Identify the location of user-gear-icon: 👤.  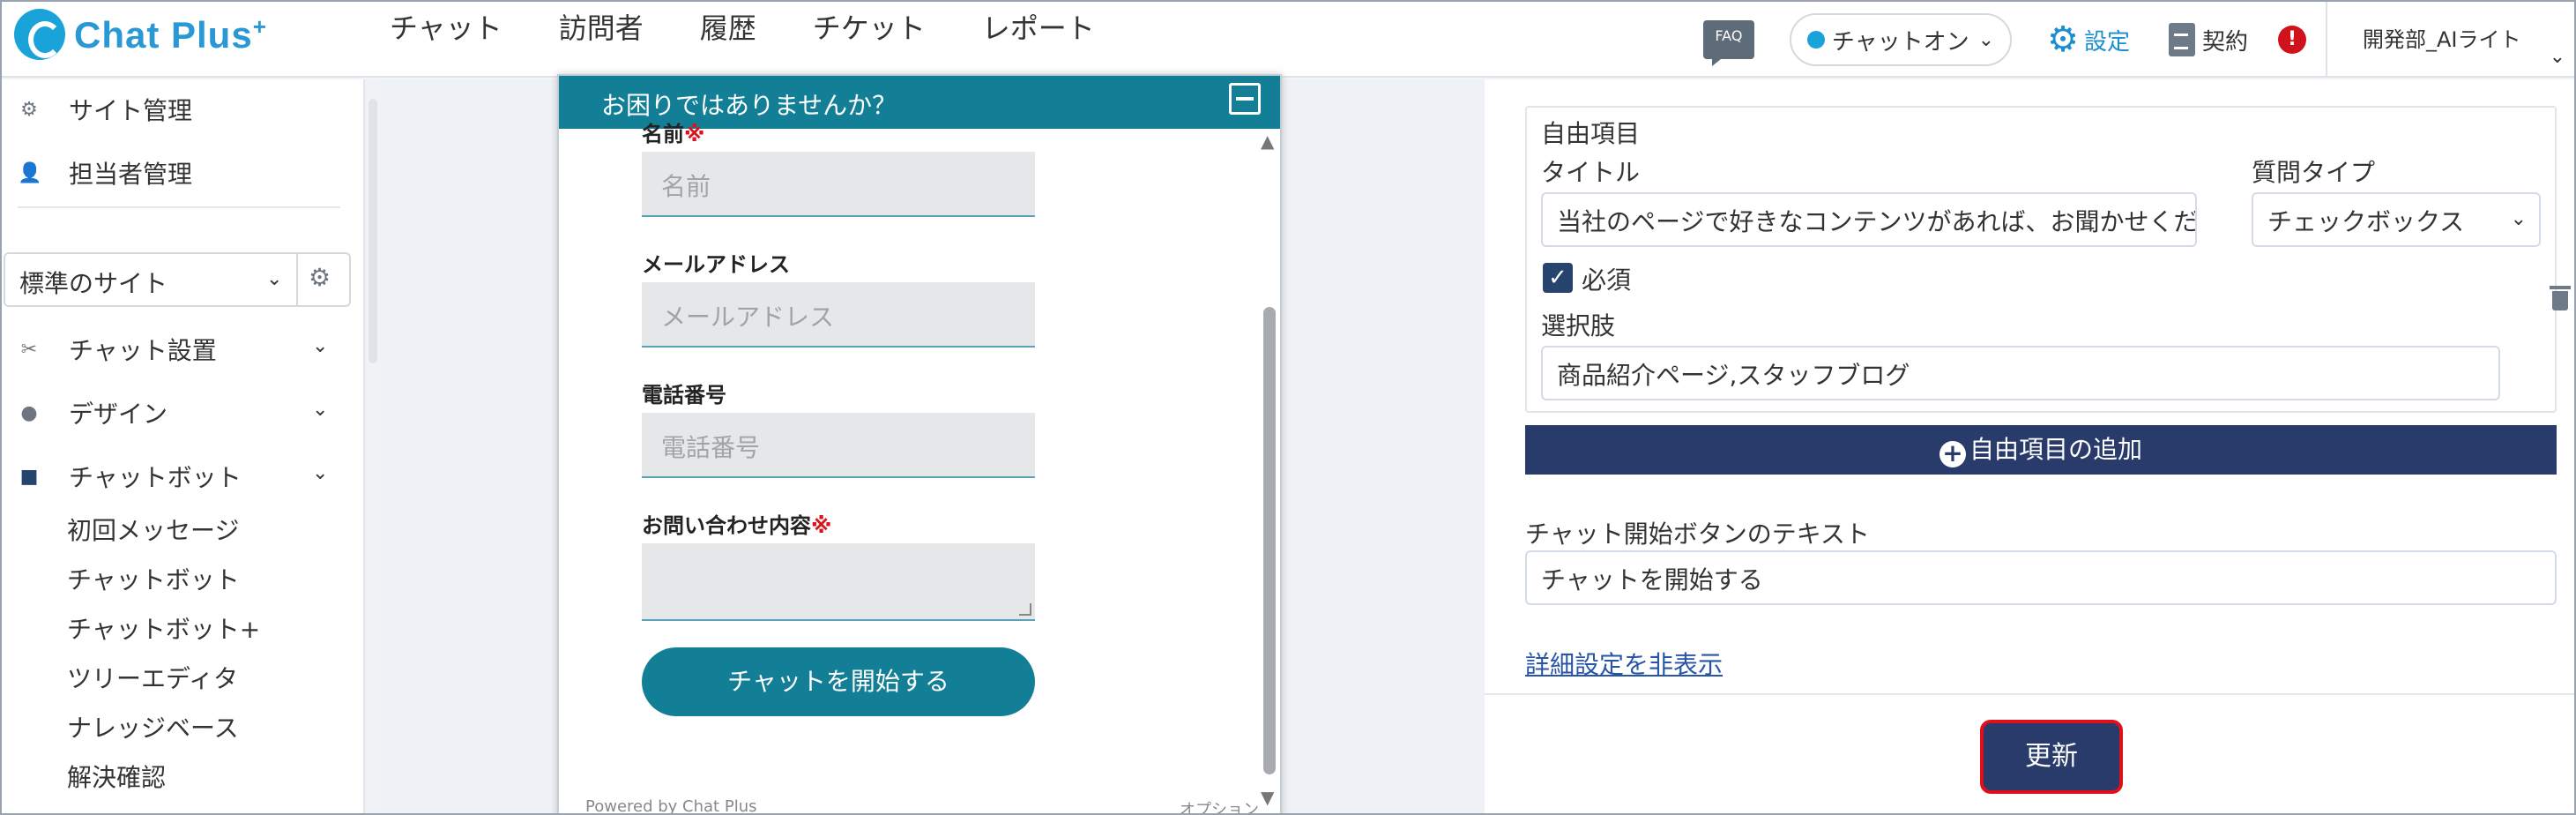
(30, 172).